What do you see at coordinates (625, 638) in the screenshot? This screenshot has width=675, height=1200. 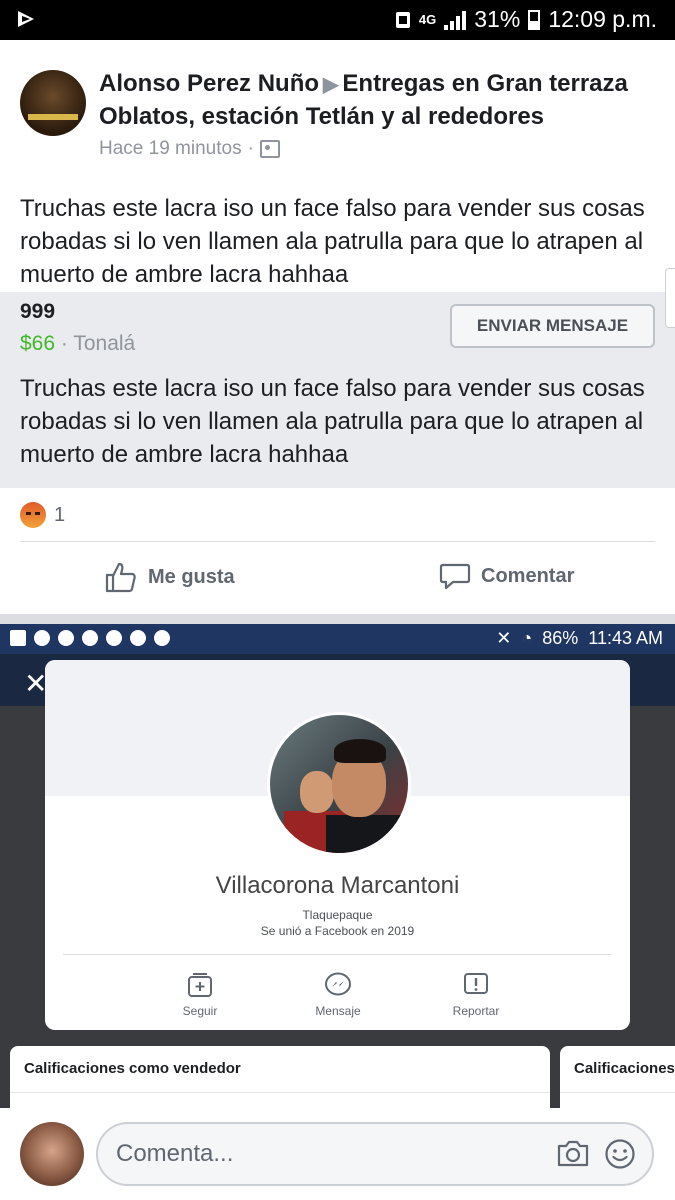 I see `embedded-clock: 11:43 AM` at bounding box center [625, 638].